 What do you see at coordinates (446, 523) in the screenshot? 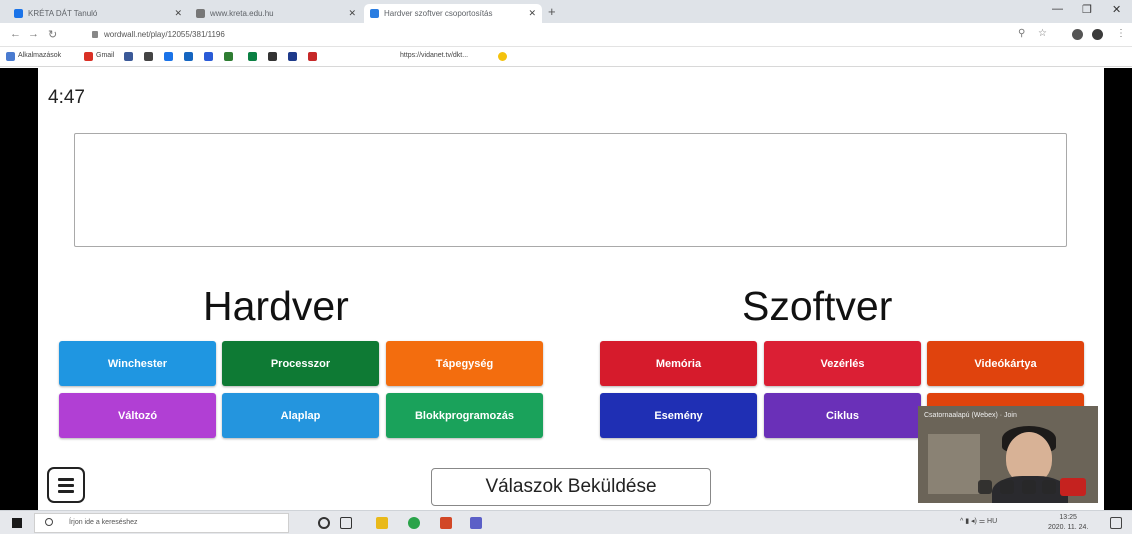
I see `powerpoint-icon` at bounding box center [446, 523].